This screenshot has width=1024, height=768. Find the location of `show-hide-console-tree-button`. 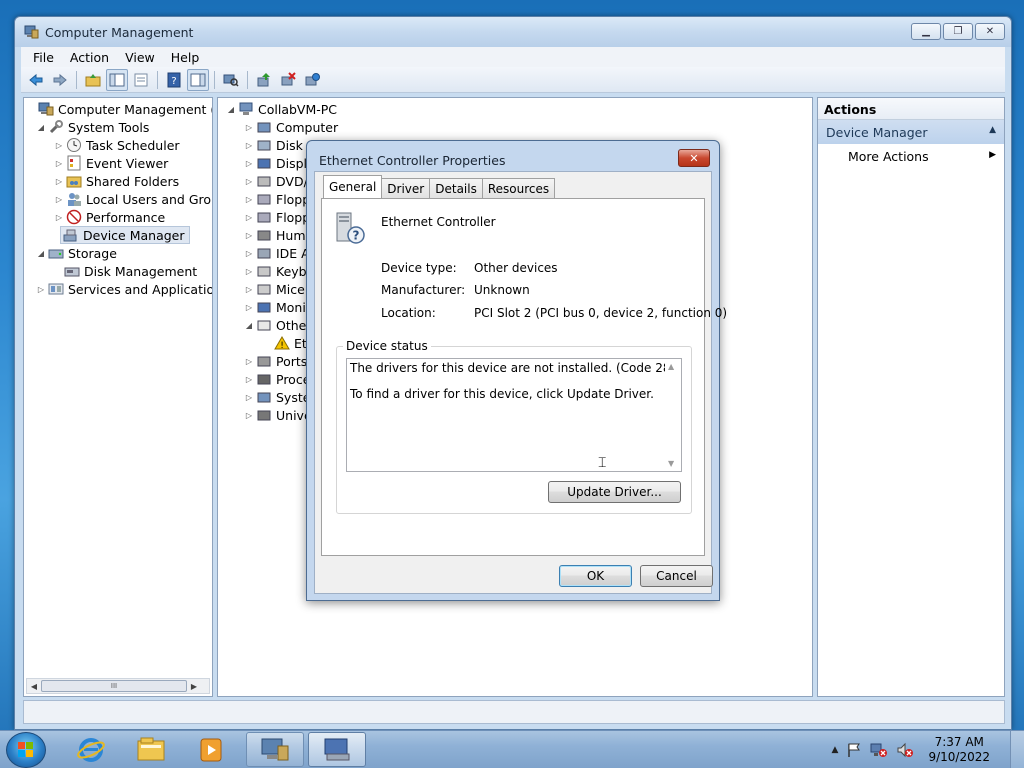

show-hide-console-tree-button is located at coordinates (117, 79).